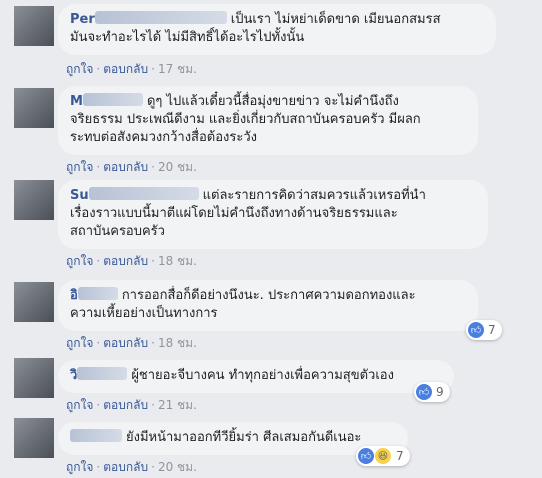 This screenshot has height=478, width=542. What do you see at coordinates (100, 375) in the screenshot?
I see `commenter-name: วิ` at bounding box center [100, 375].